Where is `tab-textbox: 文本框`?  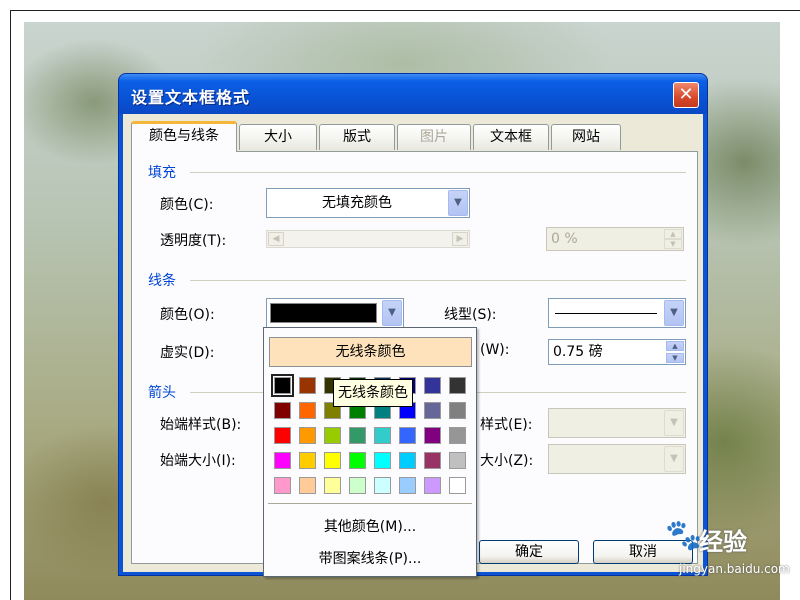
tab-textbox: 文本框 is located at coordinates (511, 137).